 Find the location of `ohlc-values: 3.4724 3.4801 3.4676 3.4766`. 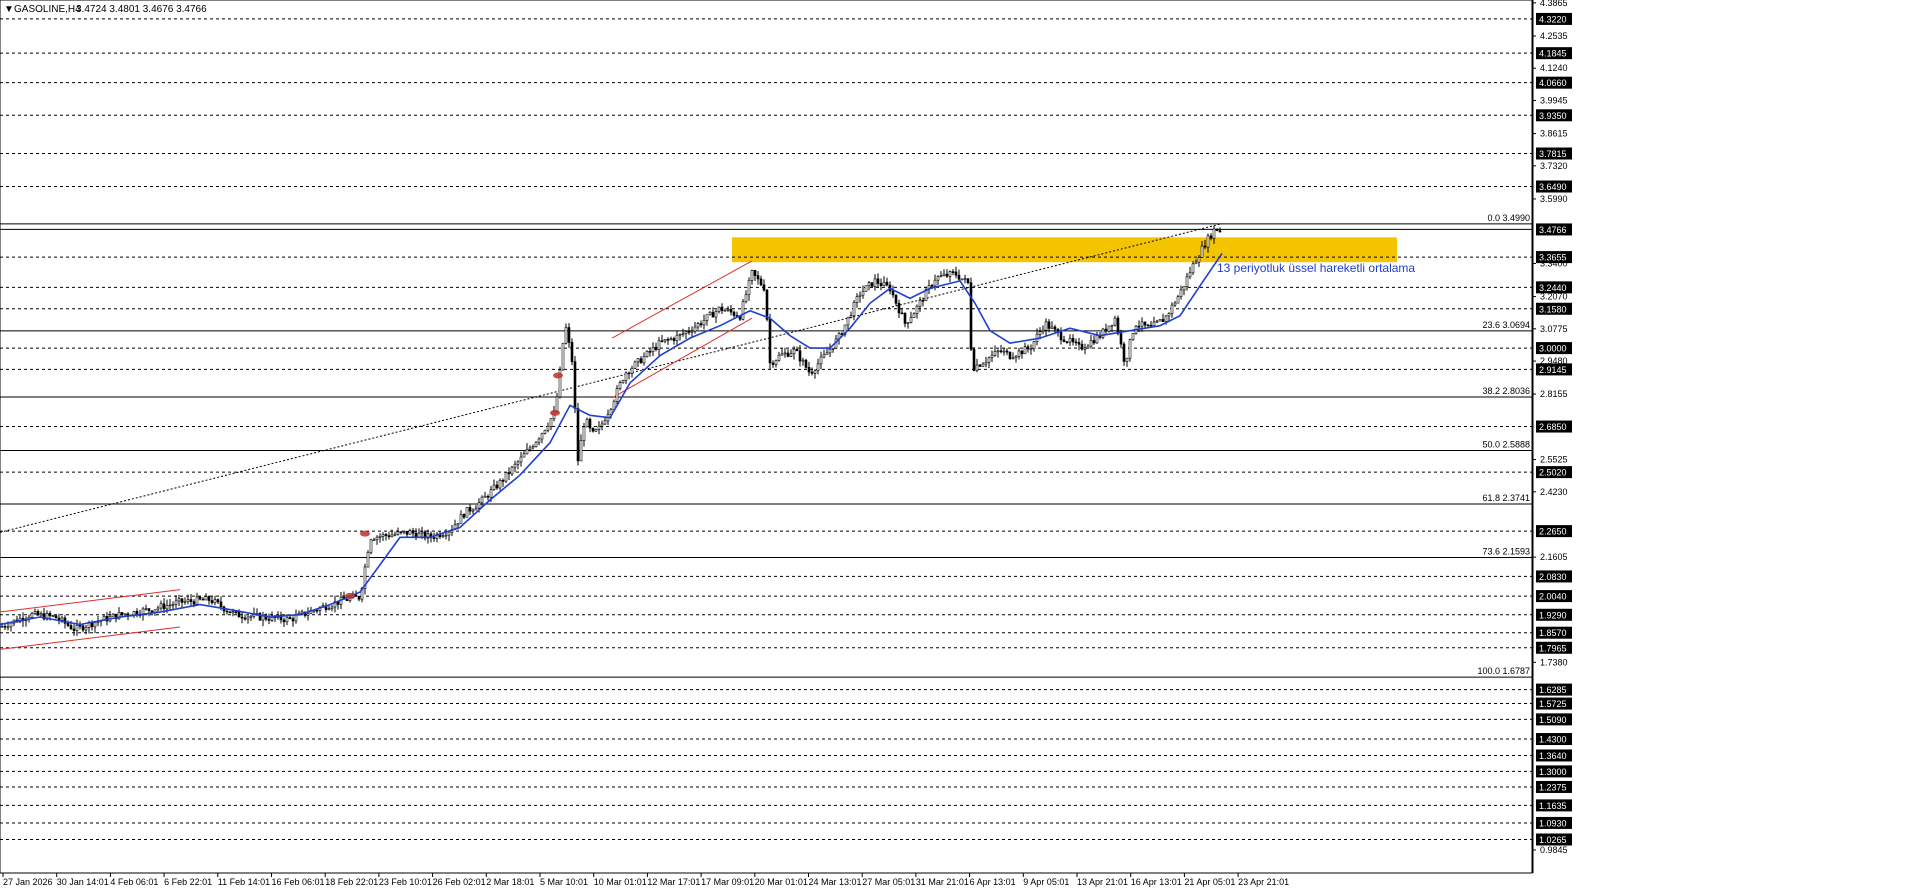

ohlc-values: 3.4724 3.4801 3.4676 3.4766 is located at coordinates (141, 9).